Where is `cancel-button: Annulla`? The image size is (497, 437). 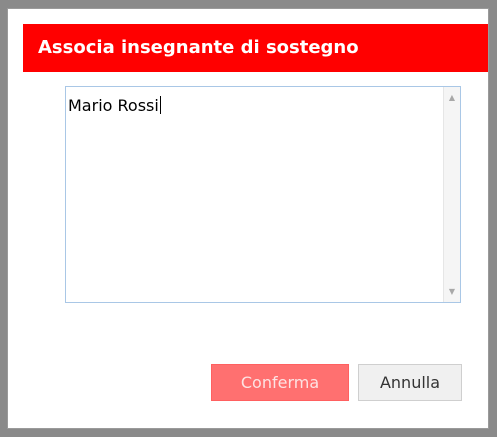 cancel-button: Annulla is located at coordinates (410, 382).